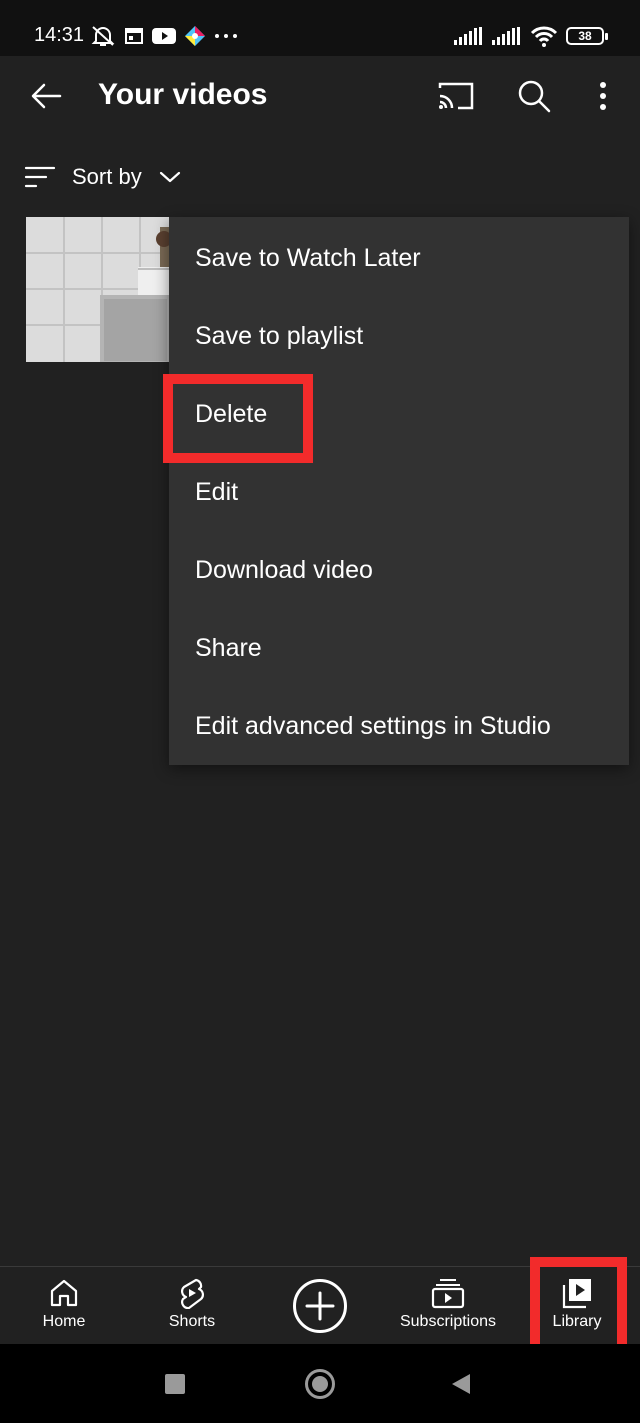 Image resolution: width=640 pixels, height=1423 pixels. I want to click on nav-shorts: Shorts, so click(192, 1306).